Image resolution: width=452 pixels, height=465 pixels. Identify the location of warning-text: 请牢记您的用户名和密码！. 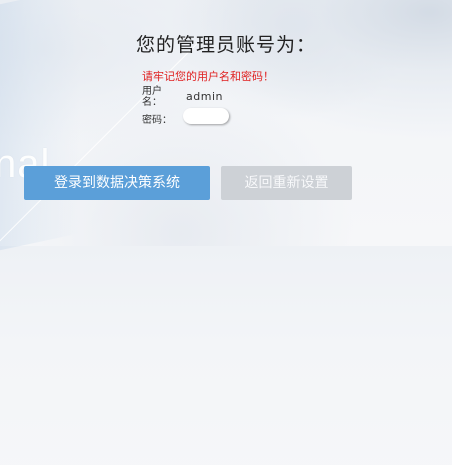
(208, 76).